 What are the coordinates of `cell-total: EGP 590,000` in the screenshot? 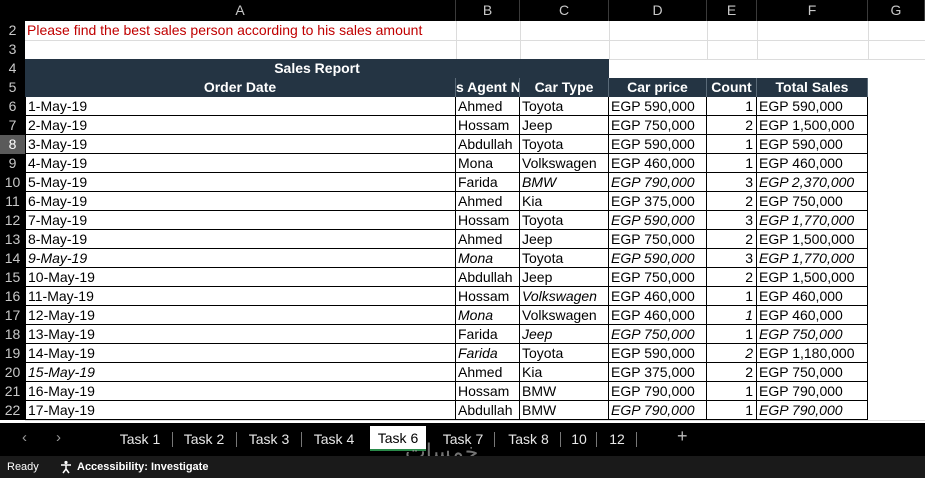 It's located at (812, 106).